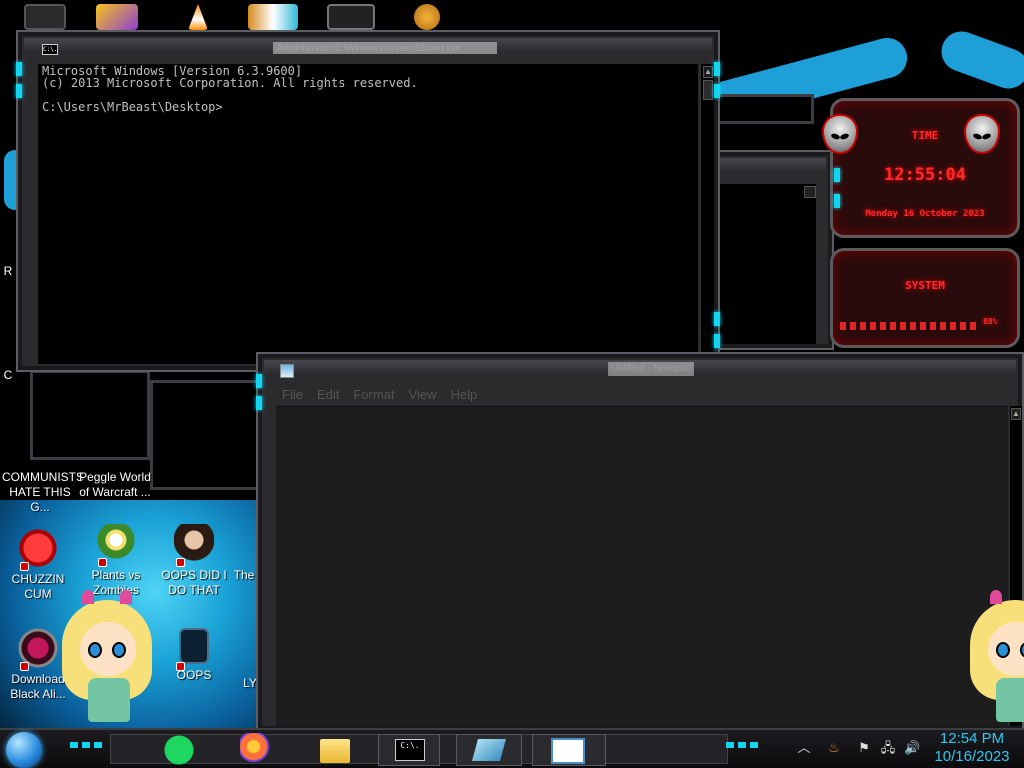  What do you see at coordinates (132, 107) in the screenshot?
I see `console-prompt: C:\Users\MrBeast\Desktop>` at bounding box center [132, 107].